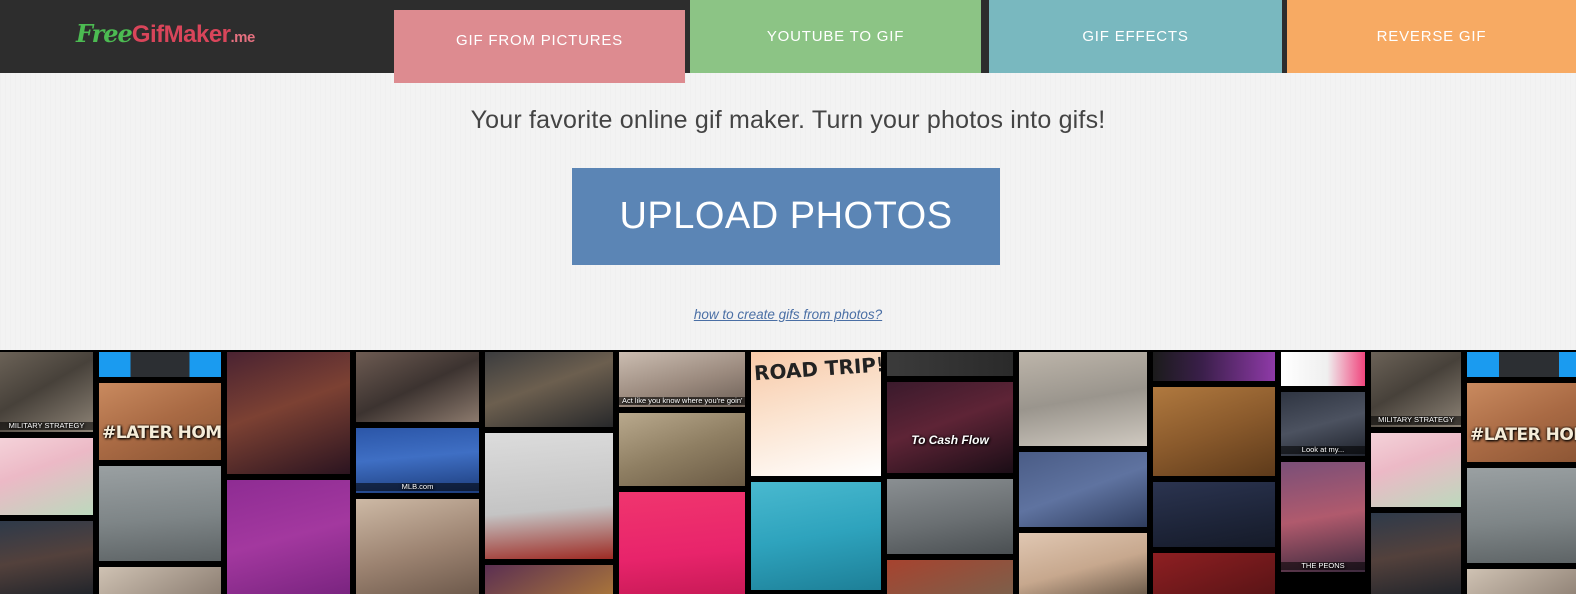 This screenshot has width=1576, height=594. I want to click on gallery-column: Act like you know where you're goin', so click(682, 473).